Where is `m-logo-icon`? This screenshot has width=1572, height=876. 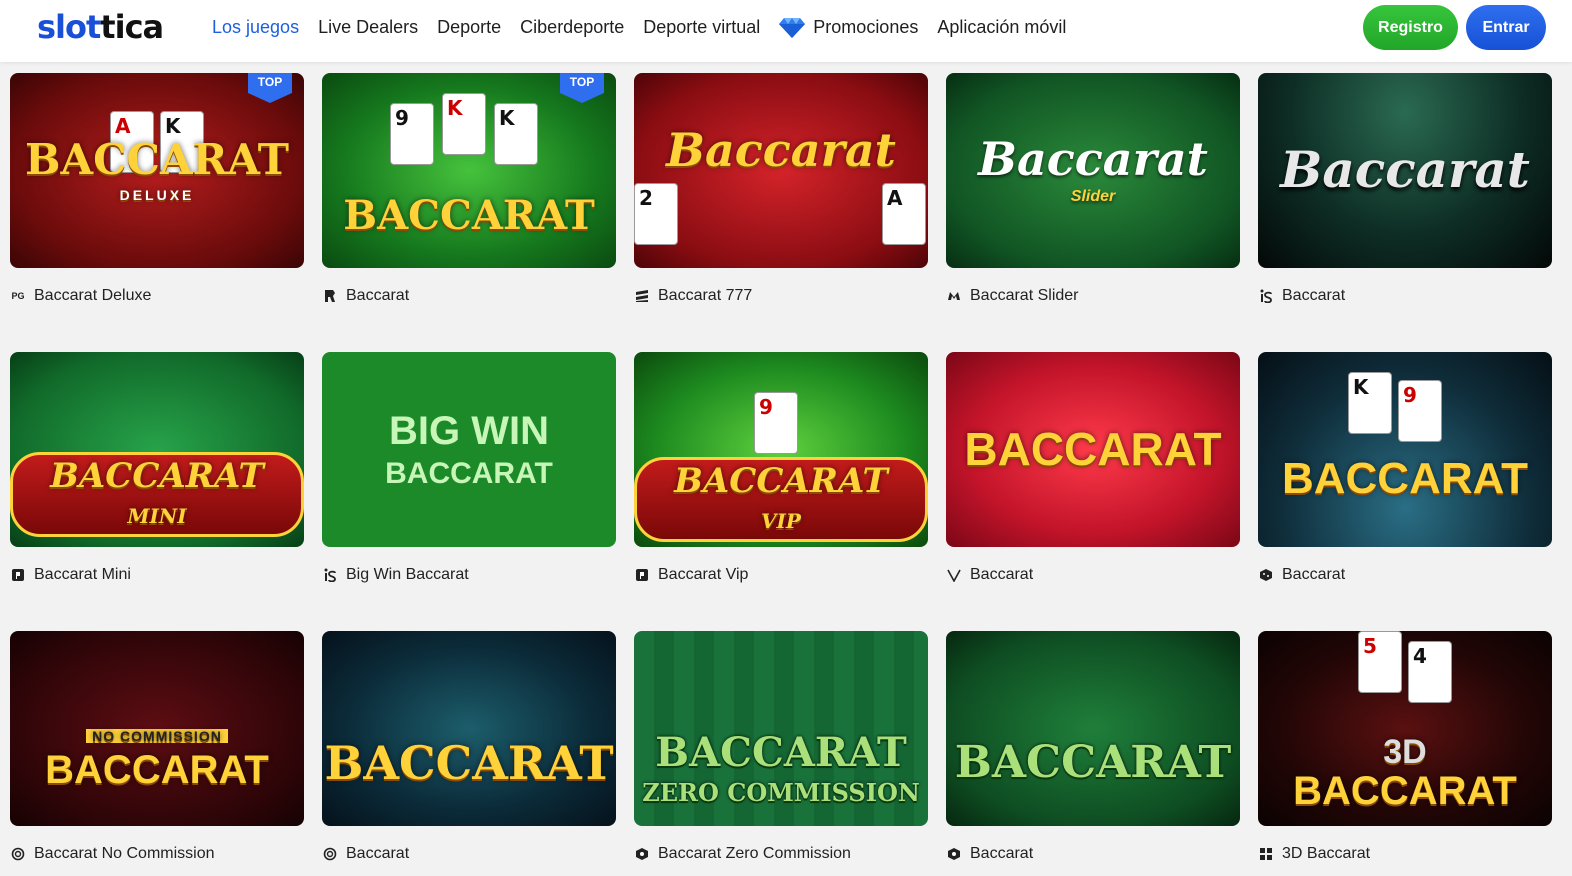
m-logo-icon is located at coordinates (954, 296).